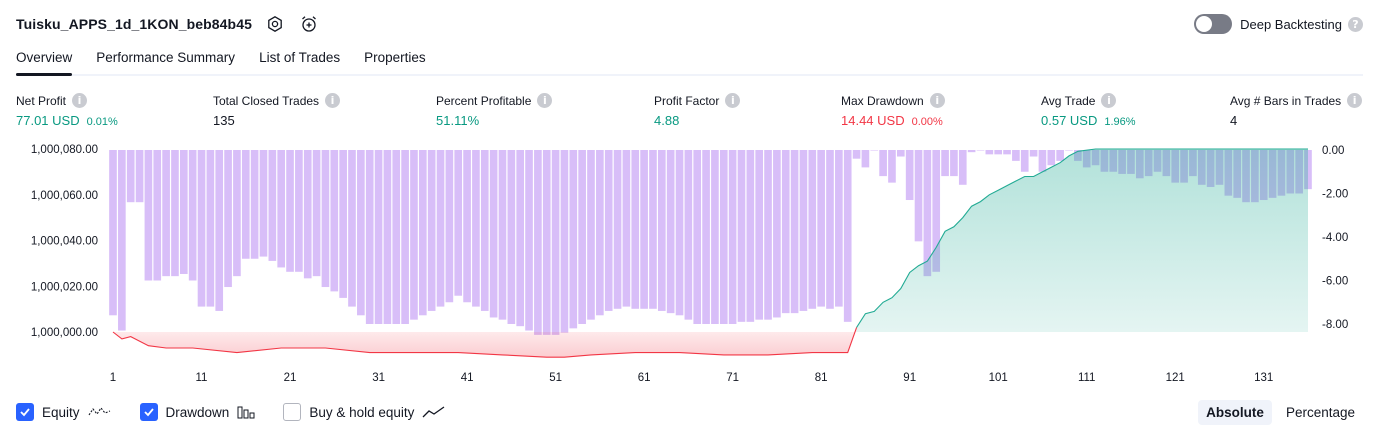  I want to click on metric-label: Profit Factor, so click(687, 100).